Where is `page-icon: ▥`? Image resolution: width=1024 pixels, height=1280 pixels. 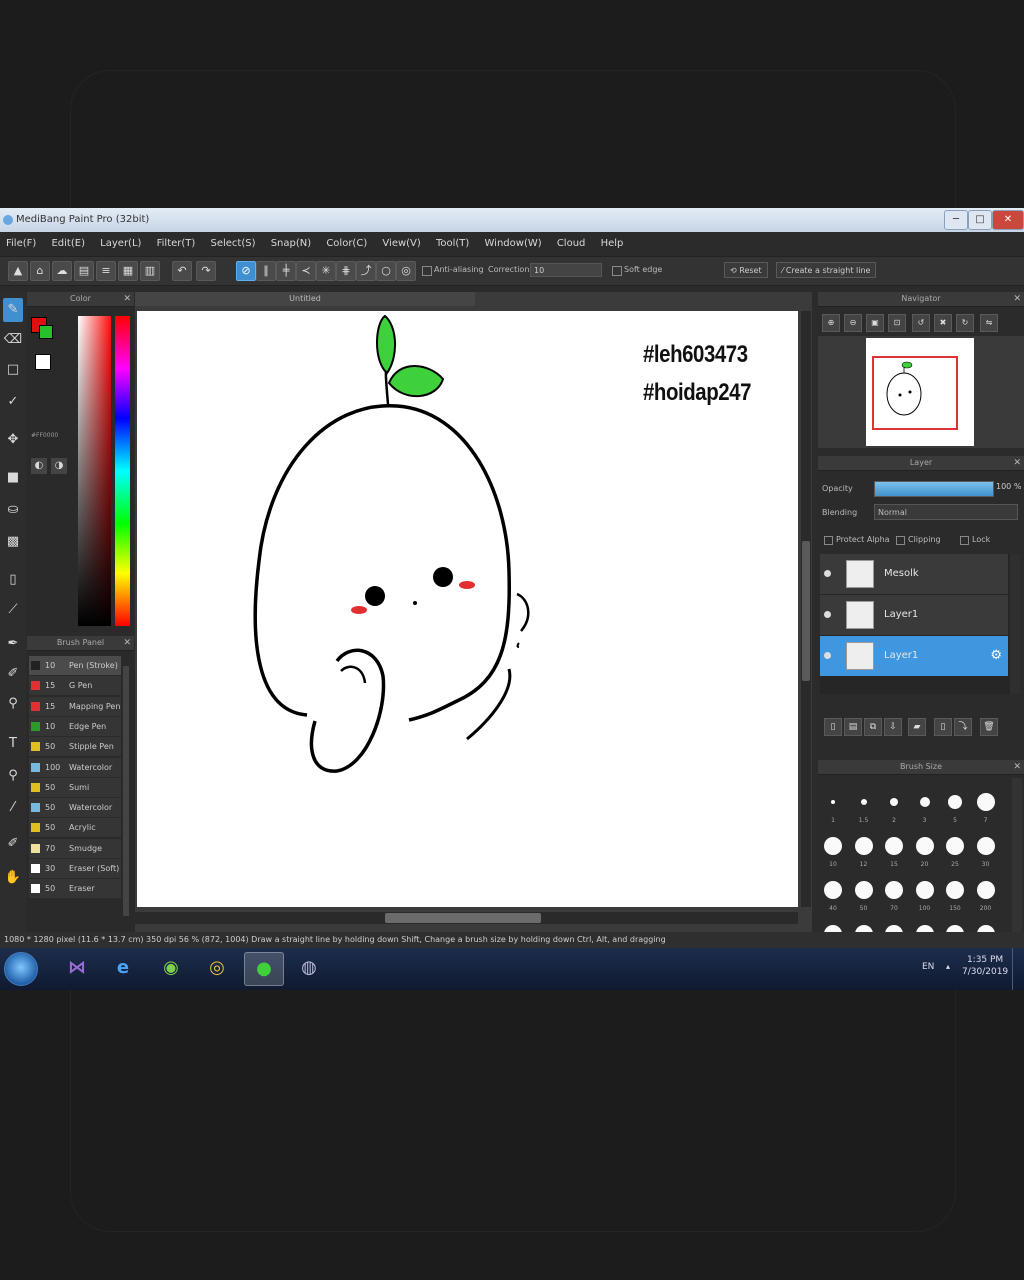 page-icon: ▥ is located at coordinates (150, 271).